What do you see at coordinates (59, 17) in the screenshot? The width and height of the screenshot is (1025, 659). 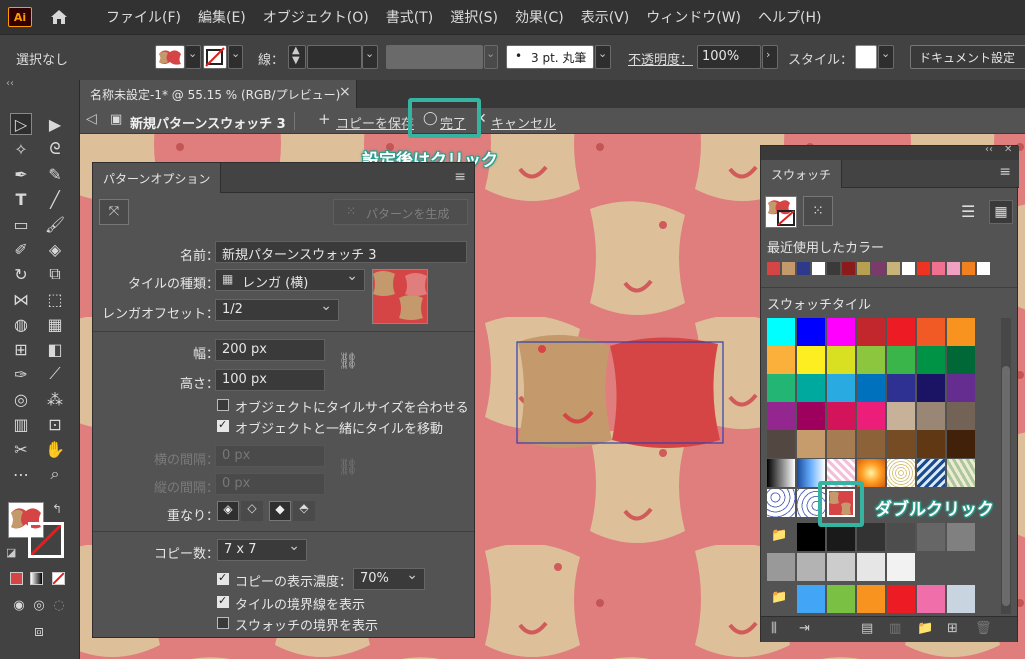 I see `home-icon` at bounding box center [59, 17].